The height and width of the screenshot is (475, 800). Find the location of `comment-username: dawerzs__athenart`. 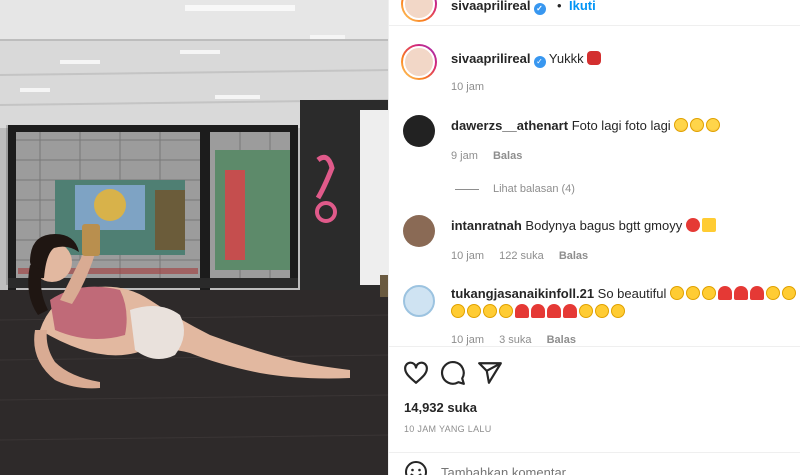

comment-username: dawerzs__athenart is located at coordinates (509, 125).